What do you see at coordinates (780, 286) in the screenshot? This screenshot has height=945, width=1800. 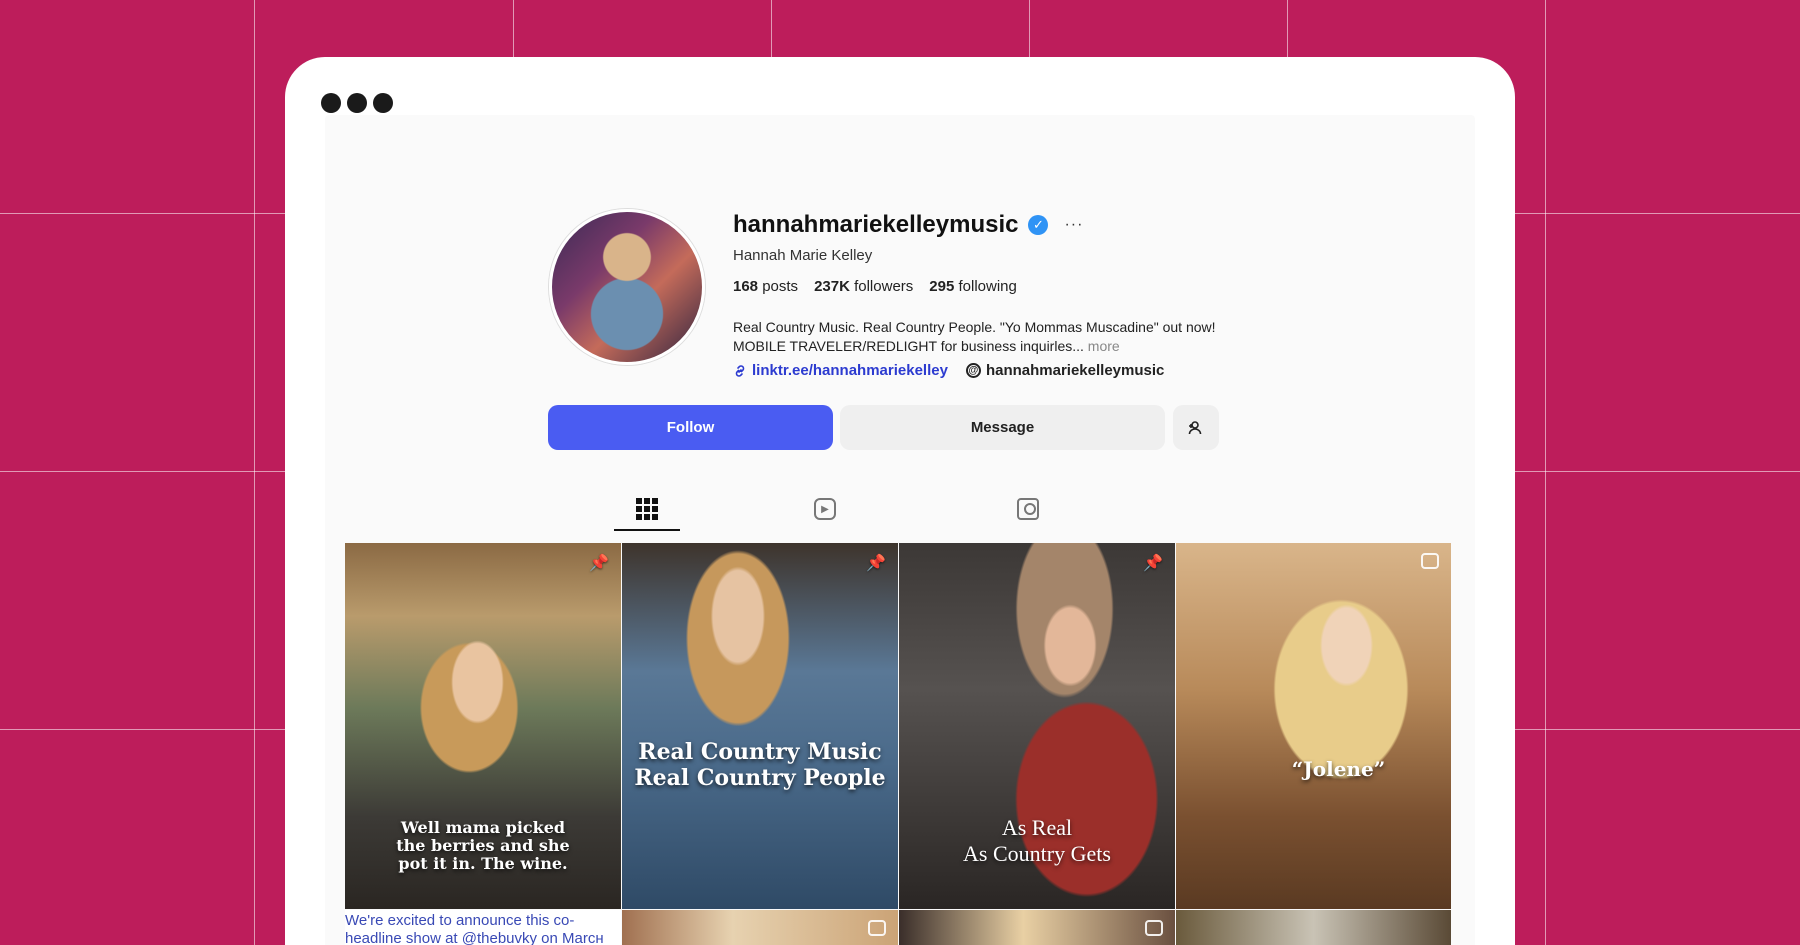 I see `posts-label: posts` at bounding box center [780, 286].